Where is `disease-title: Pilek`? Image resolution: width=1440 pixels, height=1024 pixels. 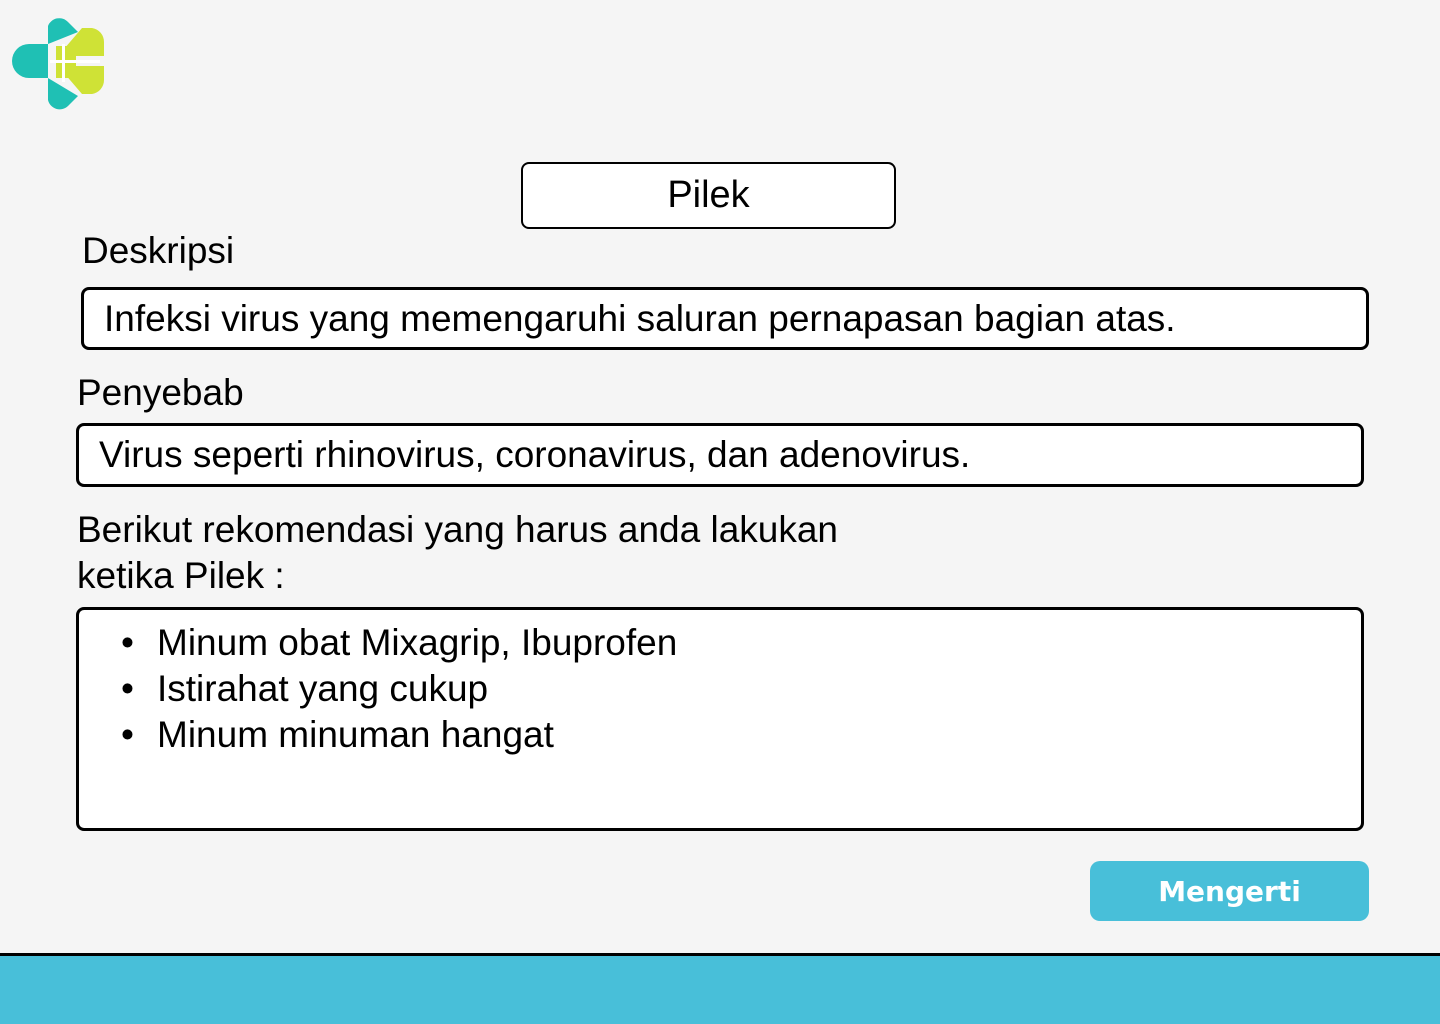 disease-title: Pilek is located at coordinates (708, 195).